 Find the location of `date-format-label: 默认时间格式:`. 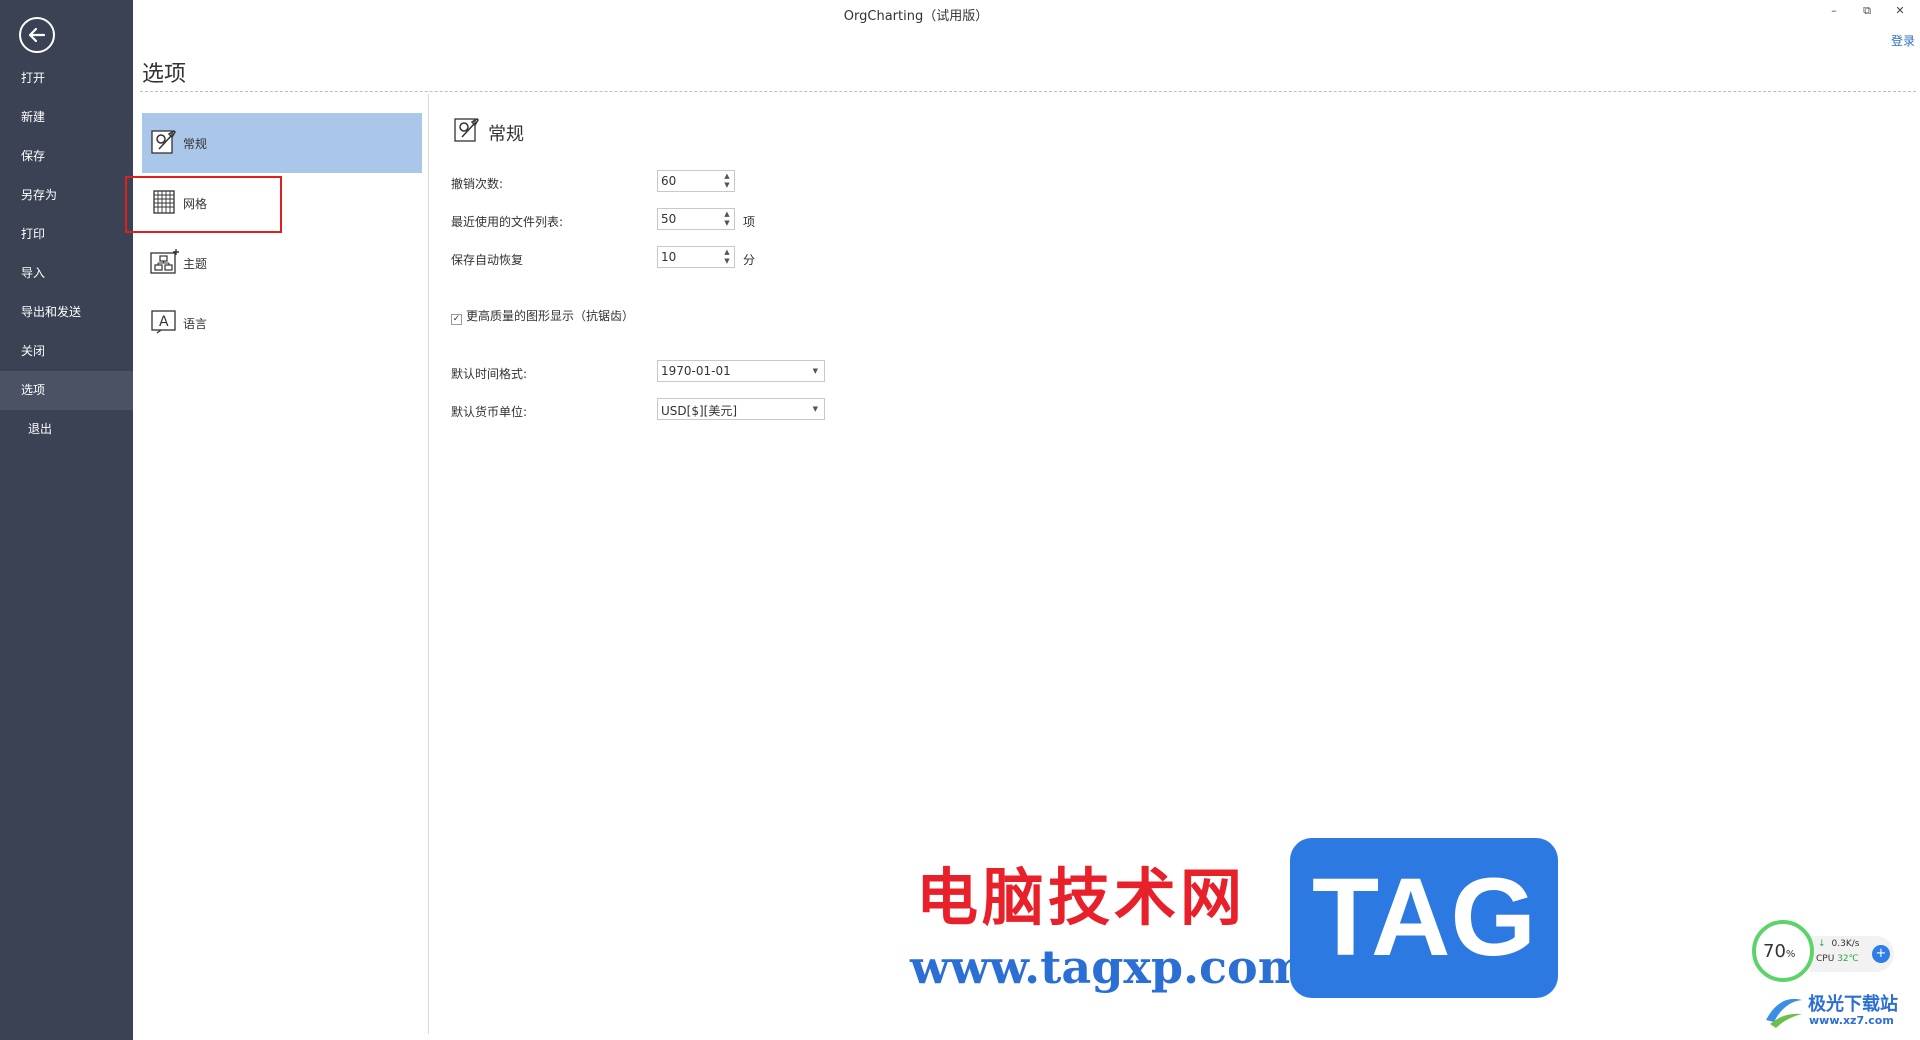

date-format-label: 默认时间格式: is located at coordinates (489, 374).